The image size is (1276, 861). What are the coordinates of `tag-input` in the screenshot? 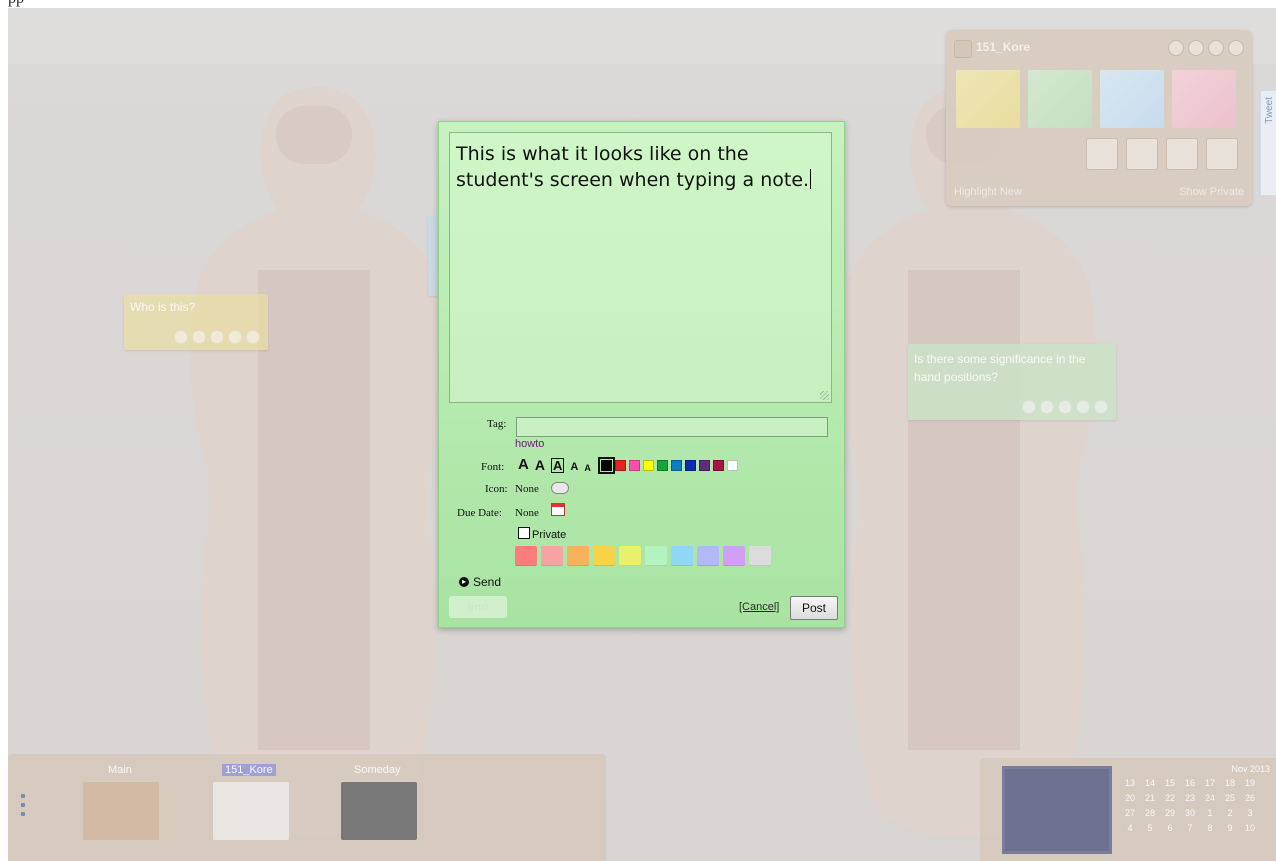 It's located at (672, 427).